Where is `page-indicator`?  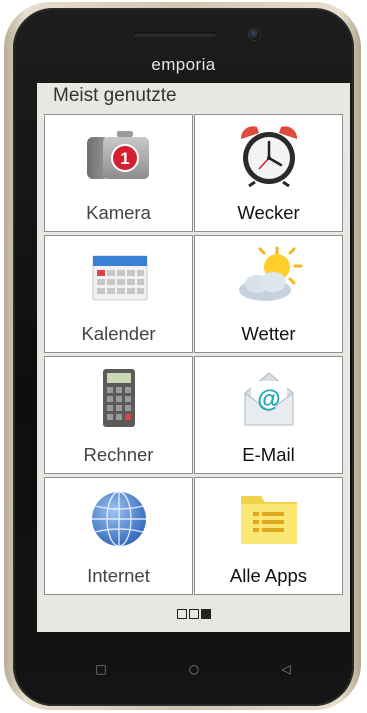 page-indicator is located at coordinates (193, 614).